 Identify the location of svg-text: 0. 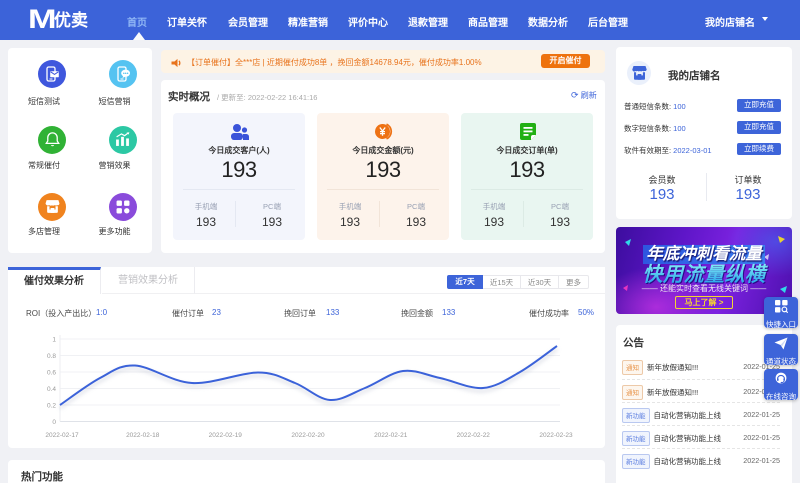
(54, 422).